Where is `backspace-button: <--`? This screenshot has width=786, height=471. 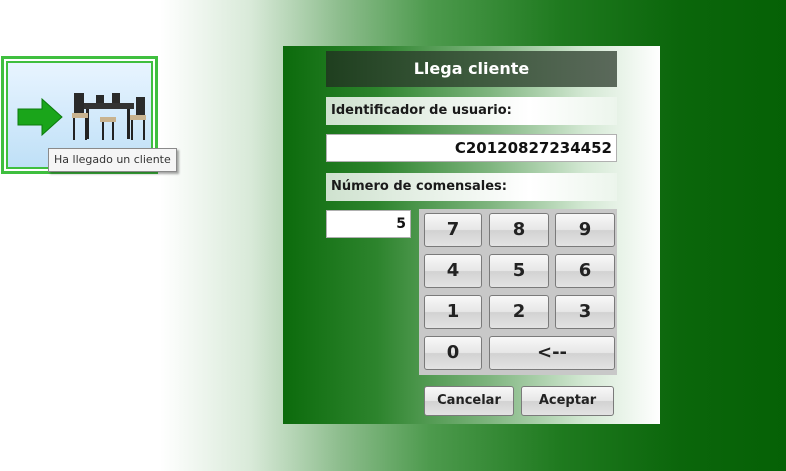 backspace-button: <-- is located at coordinates (552, 353).